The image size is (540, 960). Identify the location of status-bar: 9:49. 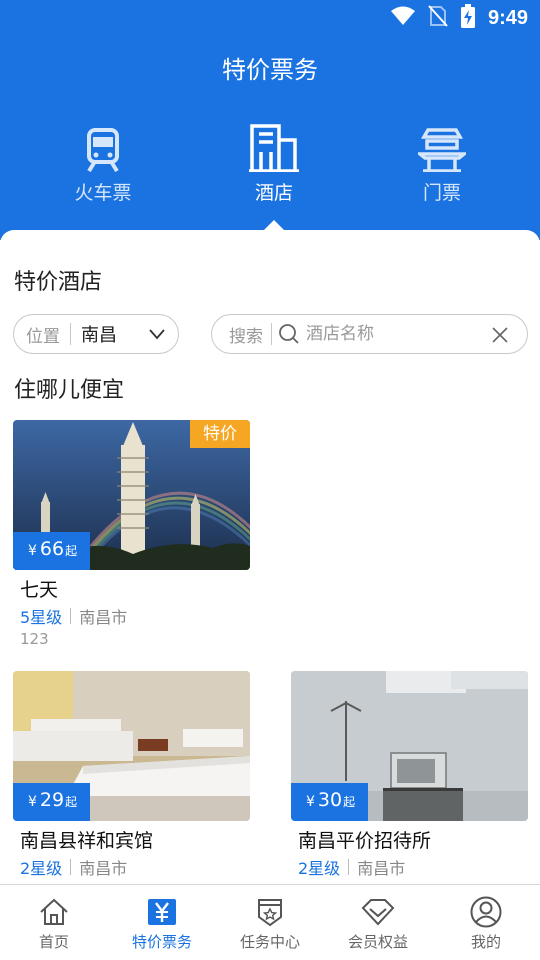
(270, 18).